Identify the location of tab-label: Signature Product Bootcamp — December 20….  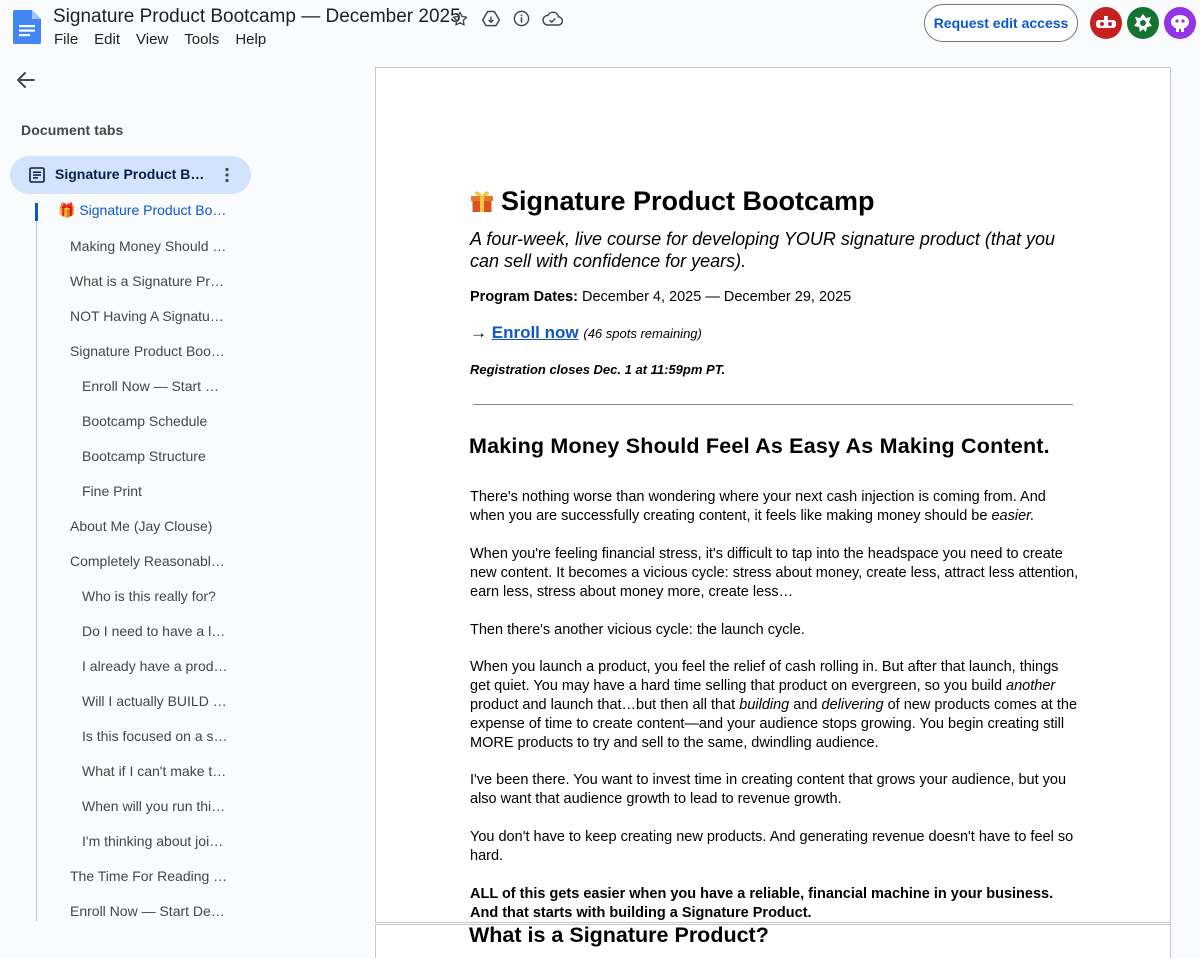
(130, 174).